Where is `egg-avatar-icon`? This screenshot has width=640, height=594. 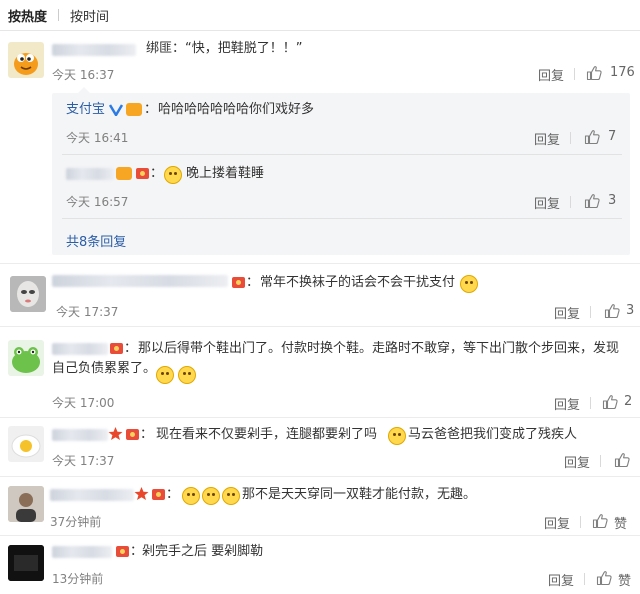 egg-avatar-icon is located at coordinates (26, 446).